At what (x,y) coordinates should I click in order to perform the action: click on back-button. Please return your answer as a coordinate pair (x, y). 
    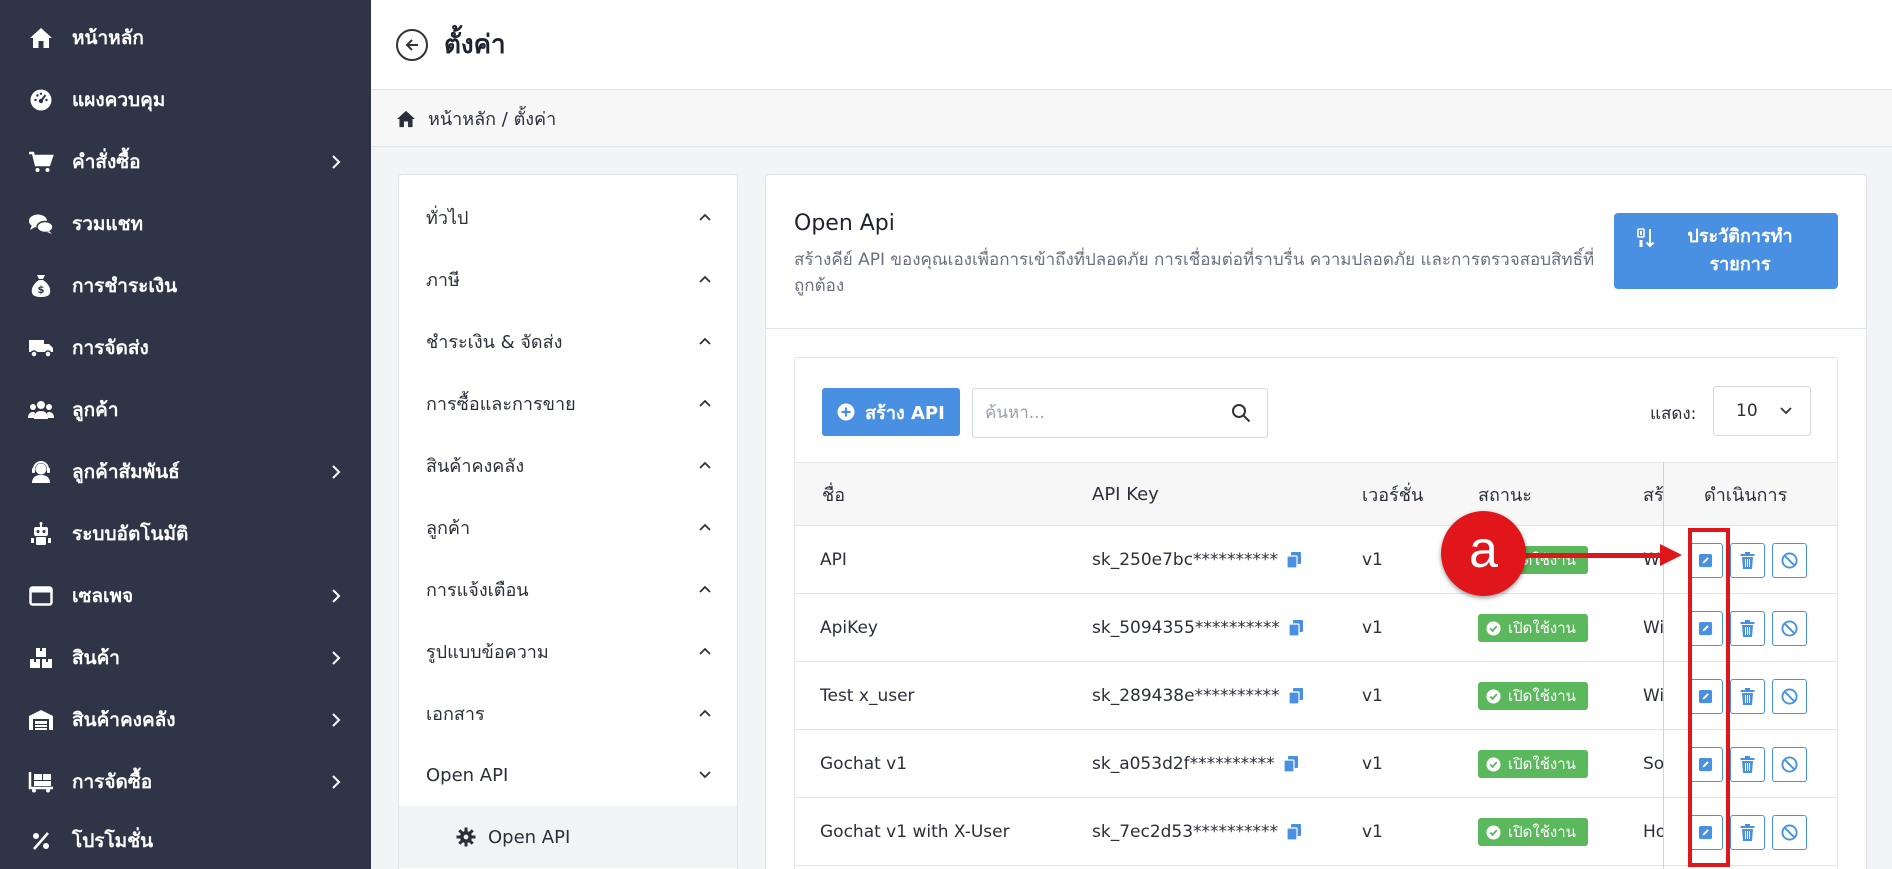
    Looking at the image, I should click on (412, 44).